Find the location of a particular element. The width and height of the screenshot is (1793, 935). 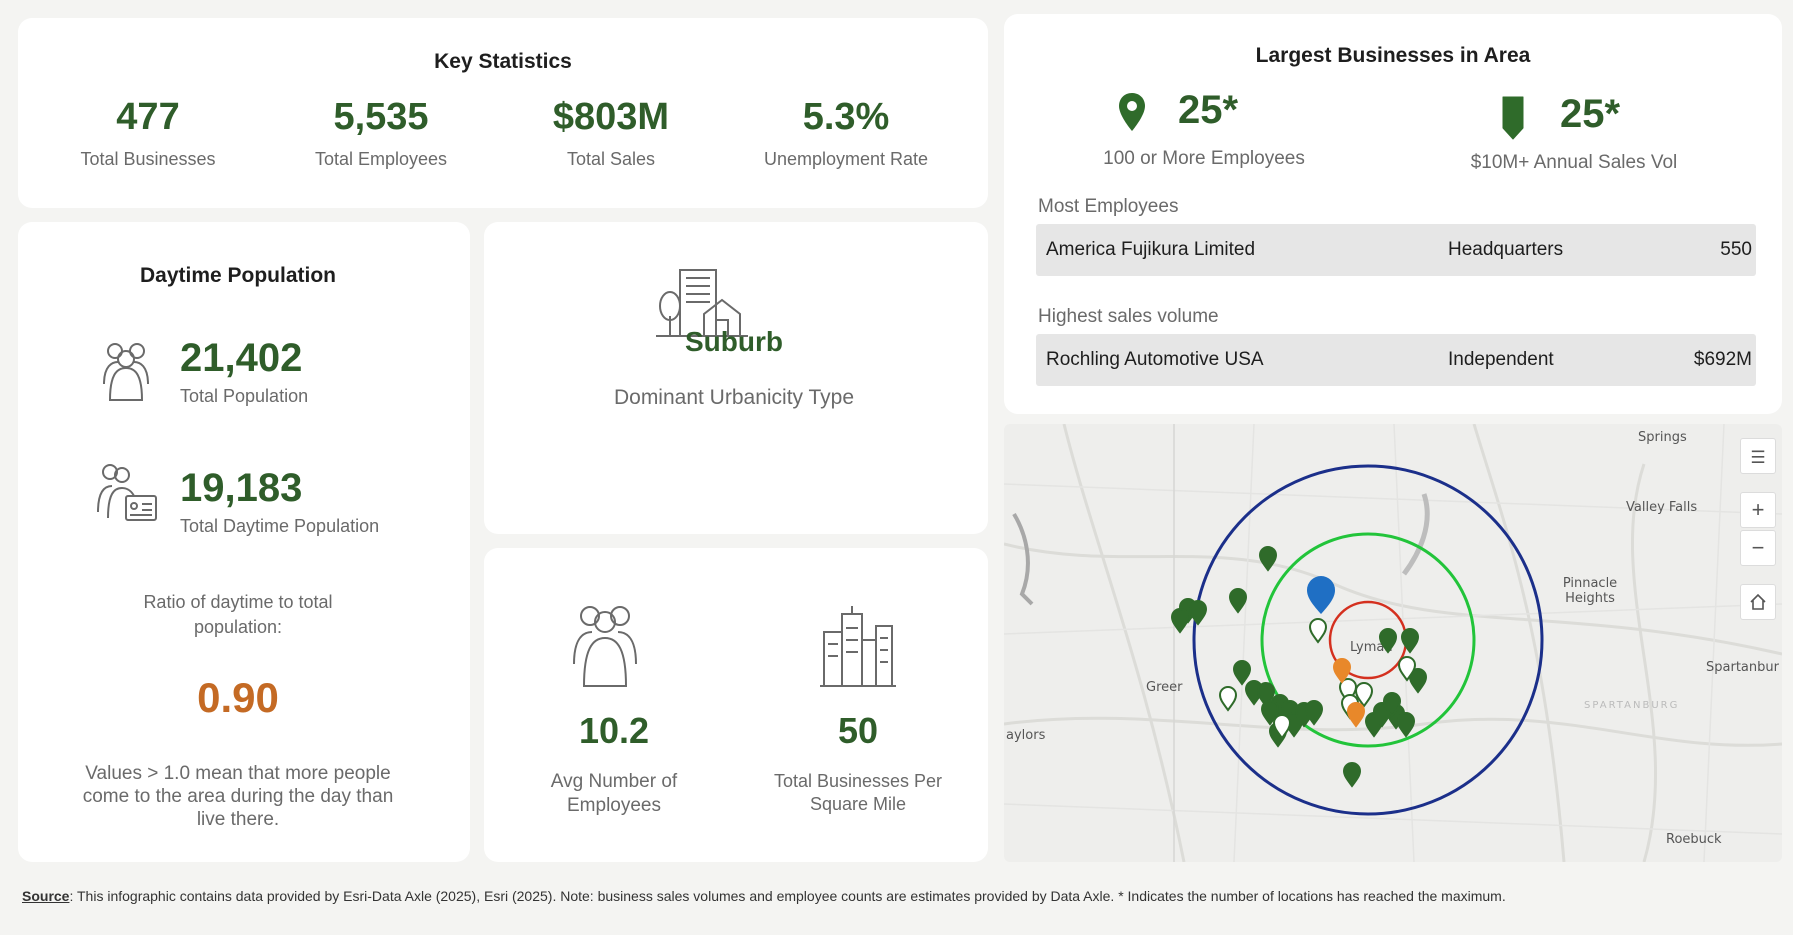

total-population-label: Total Population is located at coordinates (244, 396).